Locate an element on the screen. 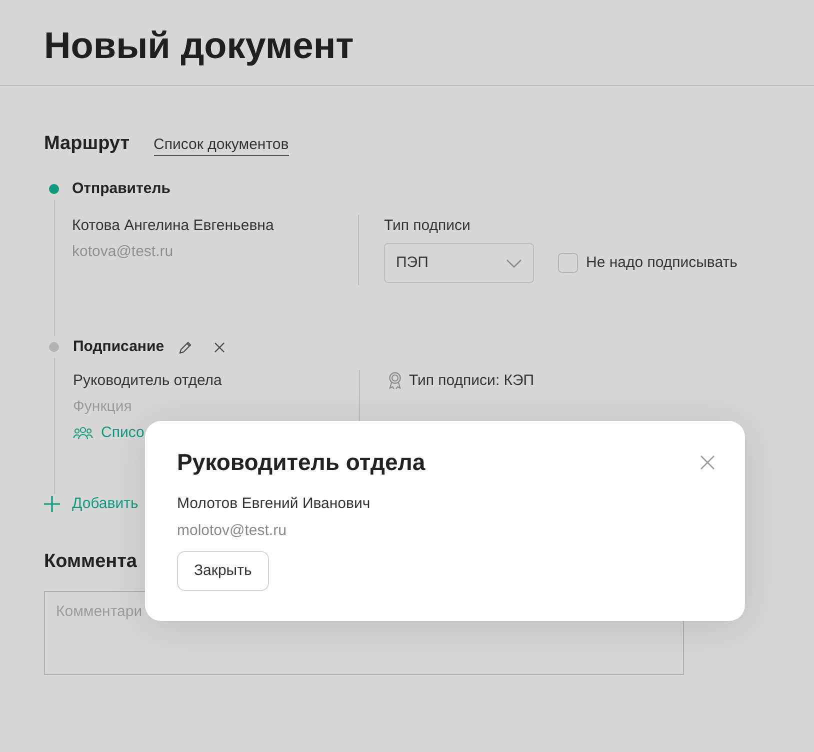  signature-select: ПЭП is located at coordinates (459, 263).